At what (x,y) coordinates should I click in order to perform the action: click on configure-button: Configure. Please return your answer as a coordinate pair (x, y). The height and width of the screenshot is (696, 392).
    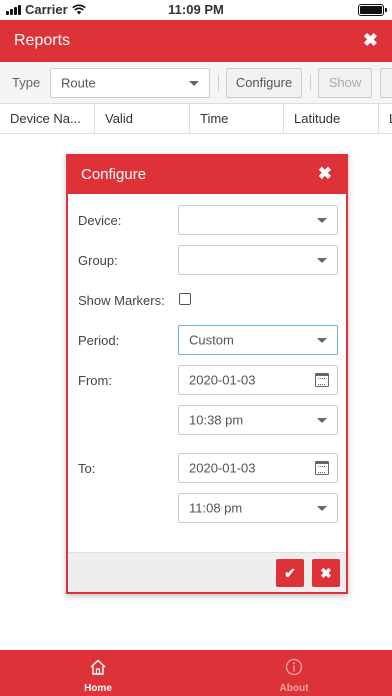
    Looking at the image, I should click on (264, 83).